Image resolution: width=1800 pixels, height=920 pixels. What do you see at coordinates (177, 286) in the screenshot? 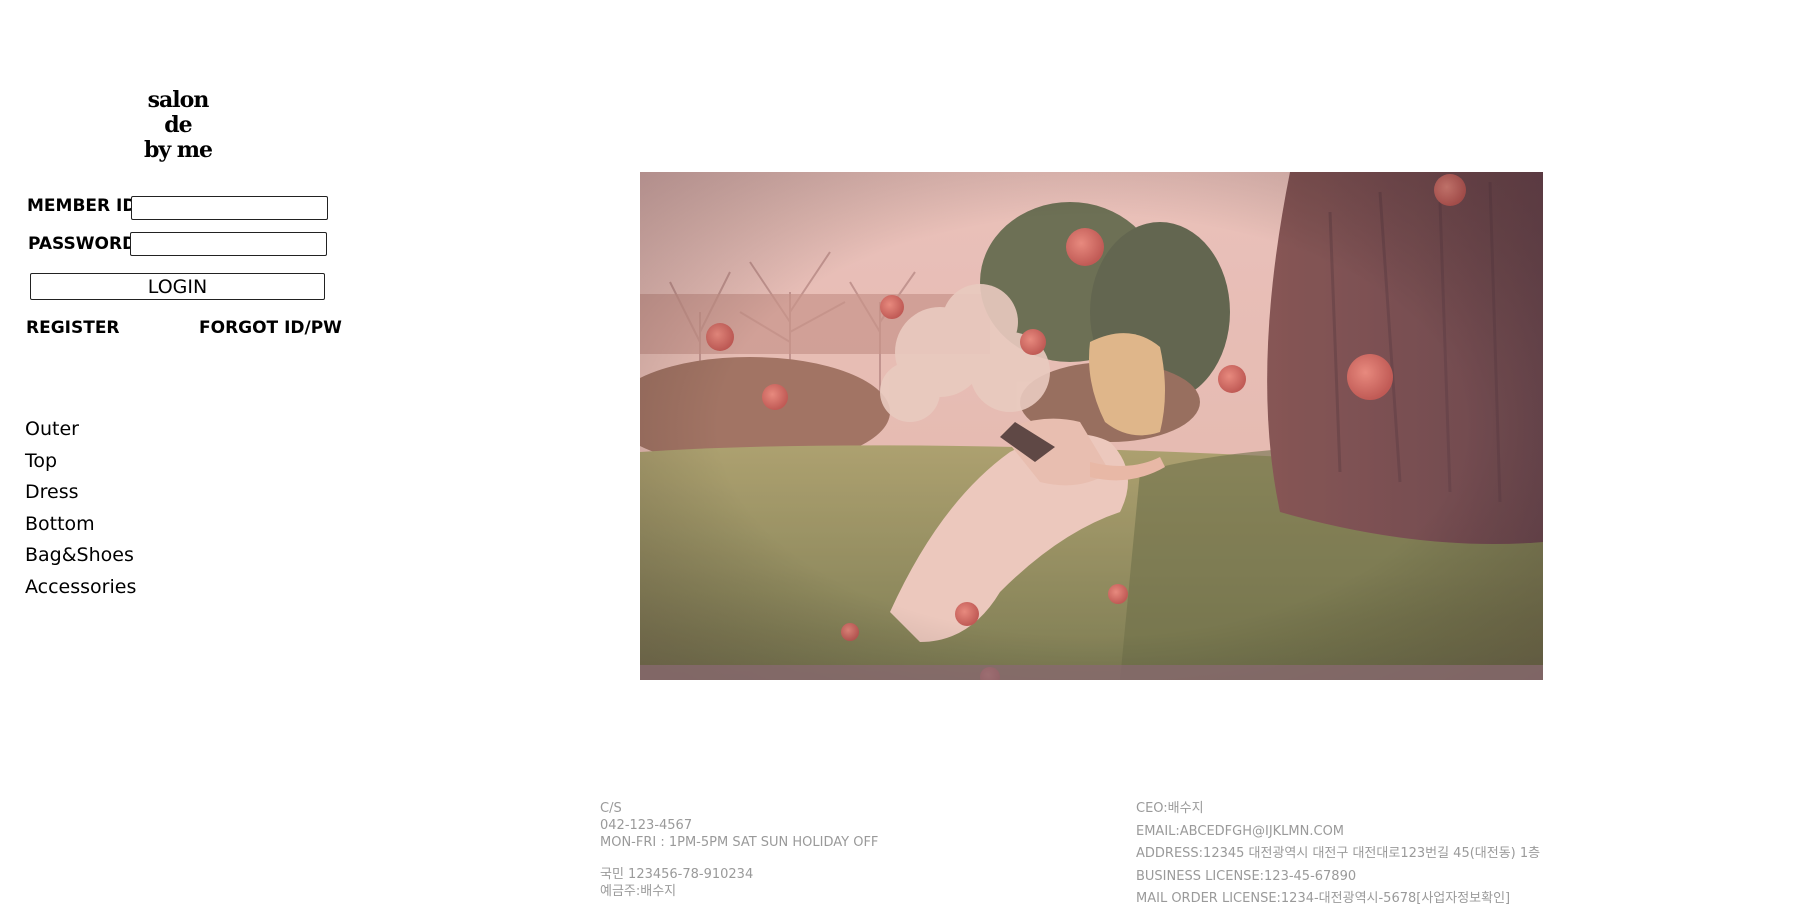
I see `login-button: LOGIN` at bounding box center [177, 286].